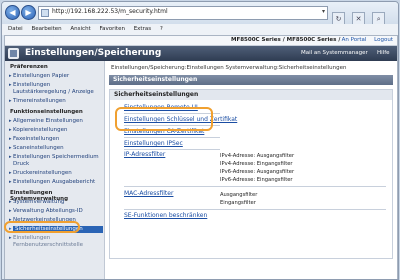 The width and height of the screenshot is (400, 280). Describe the element at coordinates (238, 203) in the screenshot. I see `mac-filter-value: Eingangsfilter` at that location.